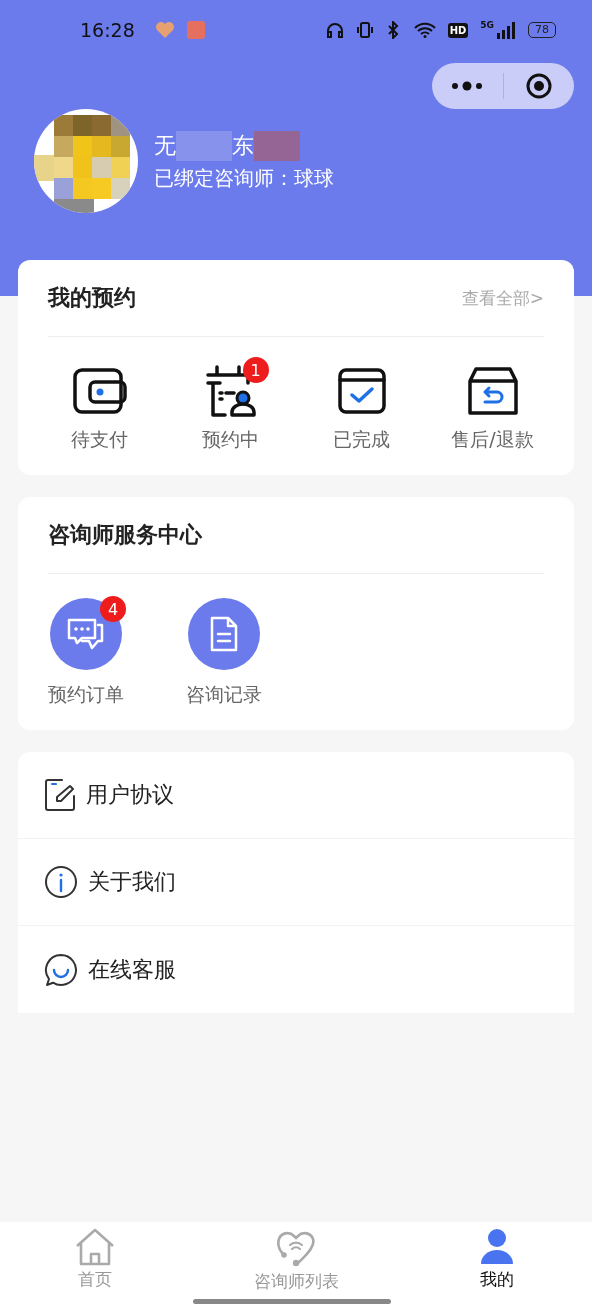  I want to click on user-name: 无, so click(165, 145).